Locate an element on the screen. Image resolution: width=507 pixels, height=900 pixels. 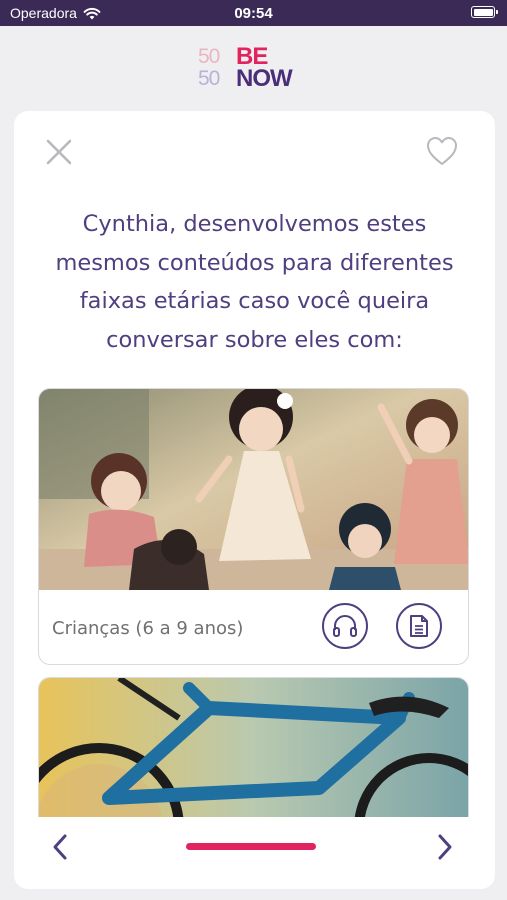
close-icon is located at coordinates (59, 152).